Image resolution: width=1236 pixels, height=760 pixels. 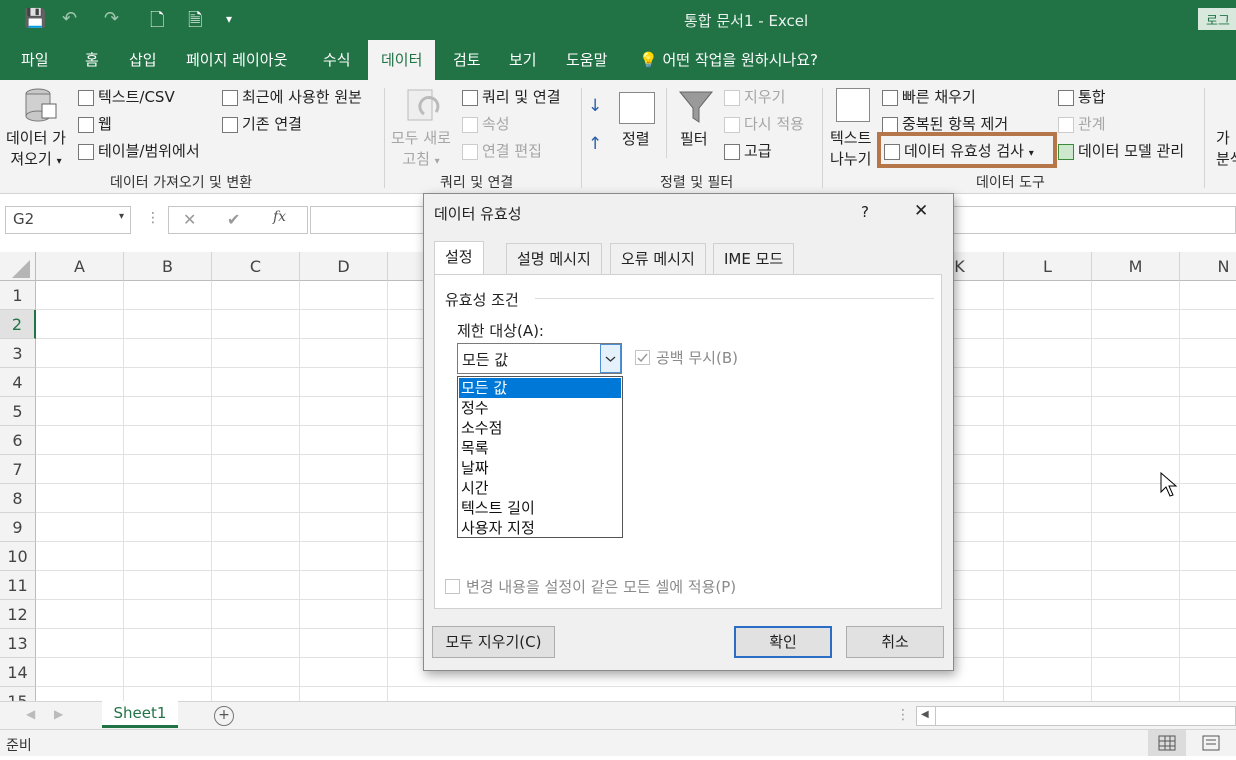 What do you see at coordinates (18, 614) in the screenshot?
I see `row-header: 12` at bounding box center [18, 614].